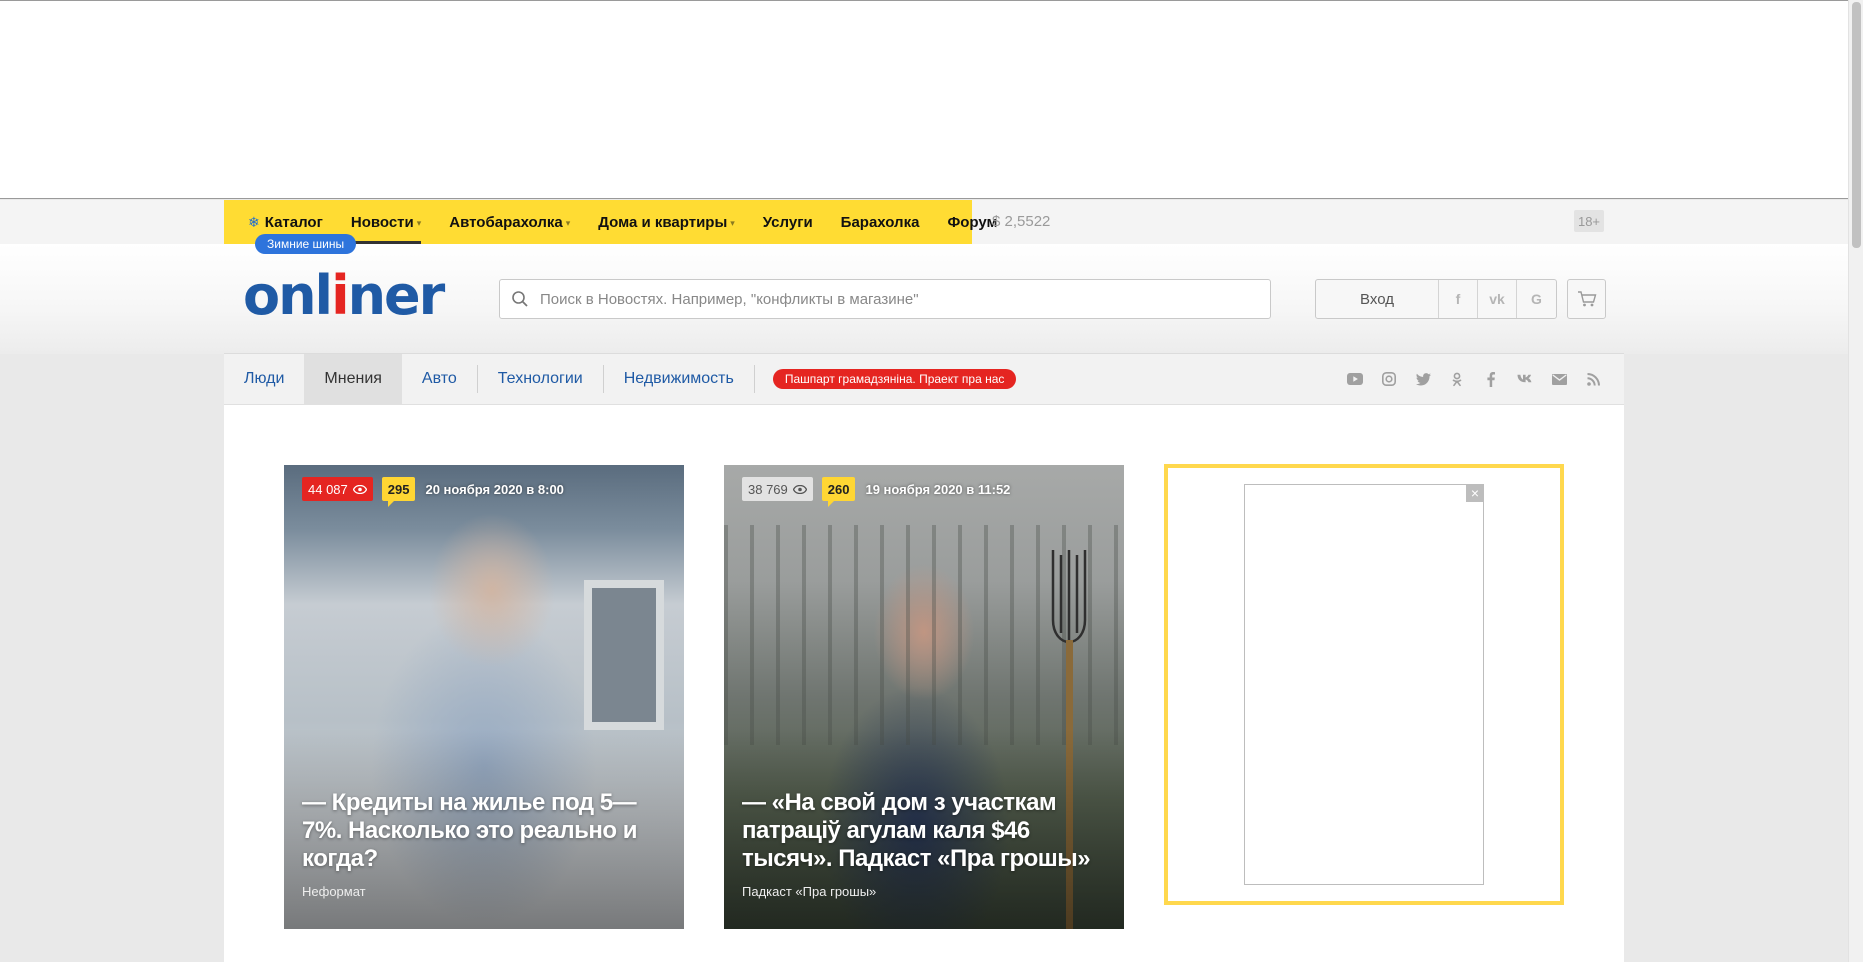  I want to click on ad-block: ×, so click(1364, 684).